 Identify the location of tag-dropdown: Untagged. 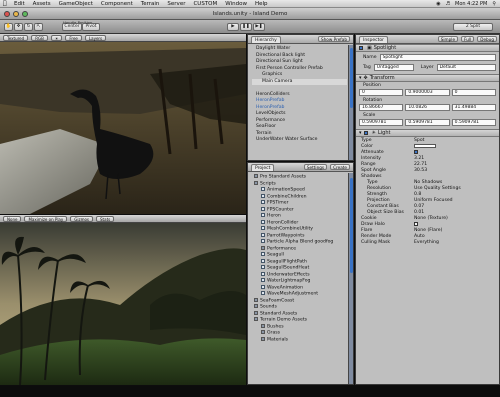
(393, 67).